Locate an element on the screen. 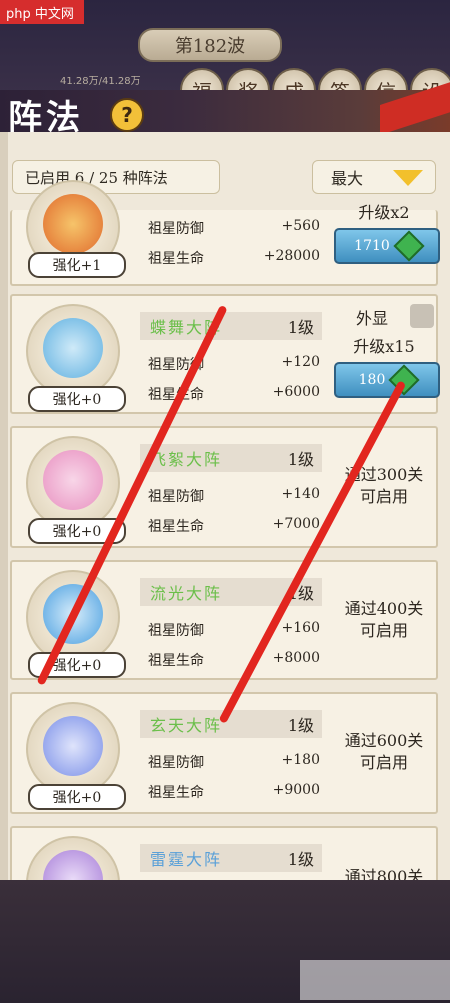  formation-card: 雷霆大阵 1级 通过800关 is located at coordinates (224, 878).